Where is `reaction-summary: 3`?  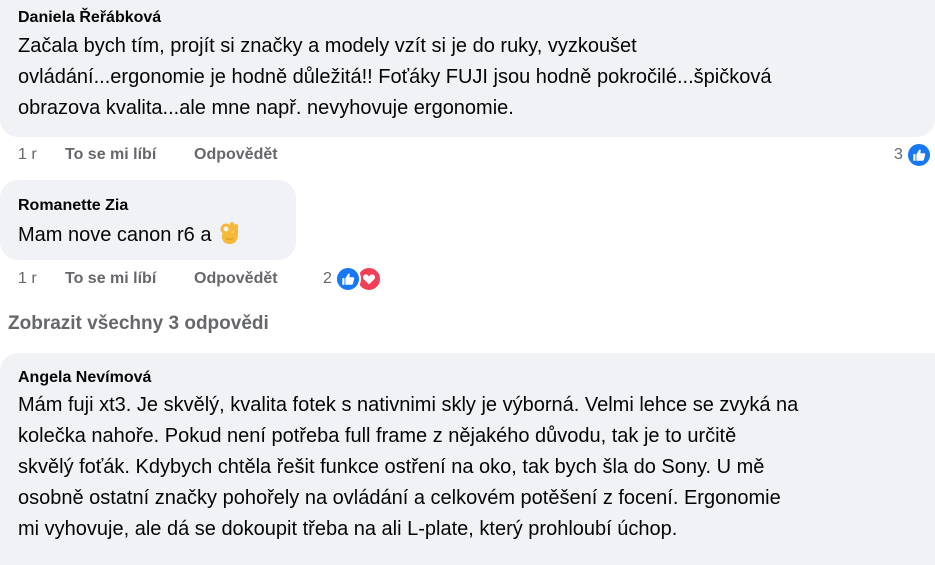 reaction-summary: 3 is located at coordinates (913, 155).